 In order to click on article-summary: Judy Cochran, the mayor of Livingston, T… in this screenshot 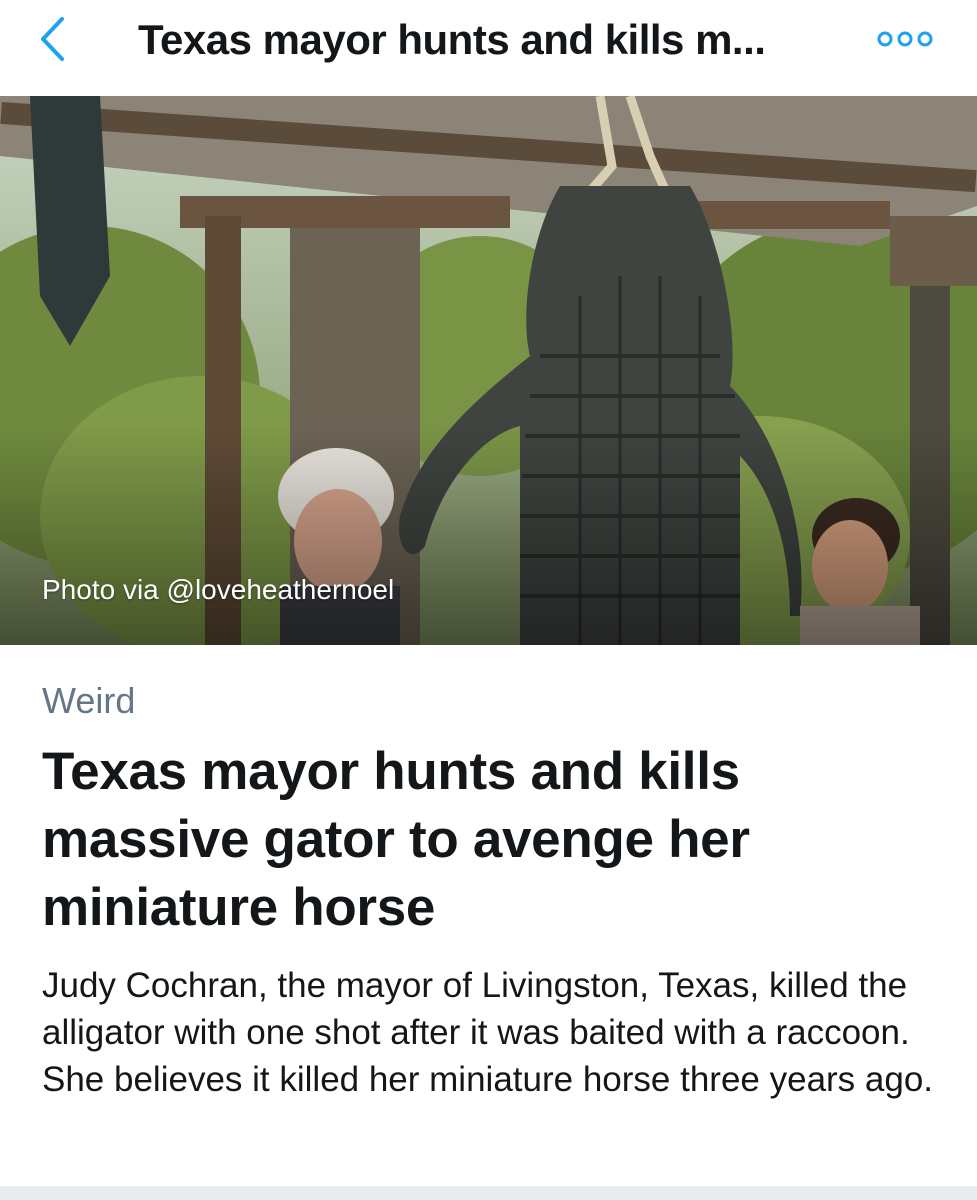, I will do `click(488, 1032)`.